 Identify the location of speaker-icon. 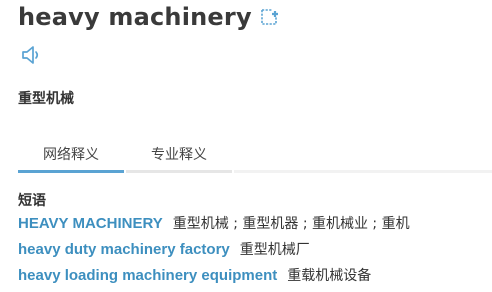
(31, 55).